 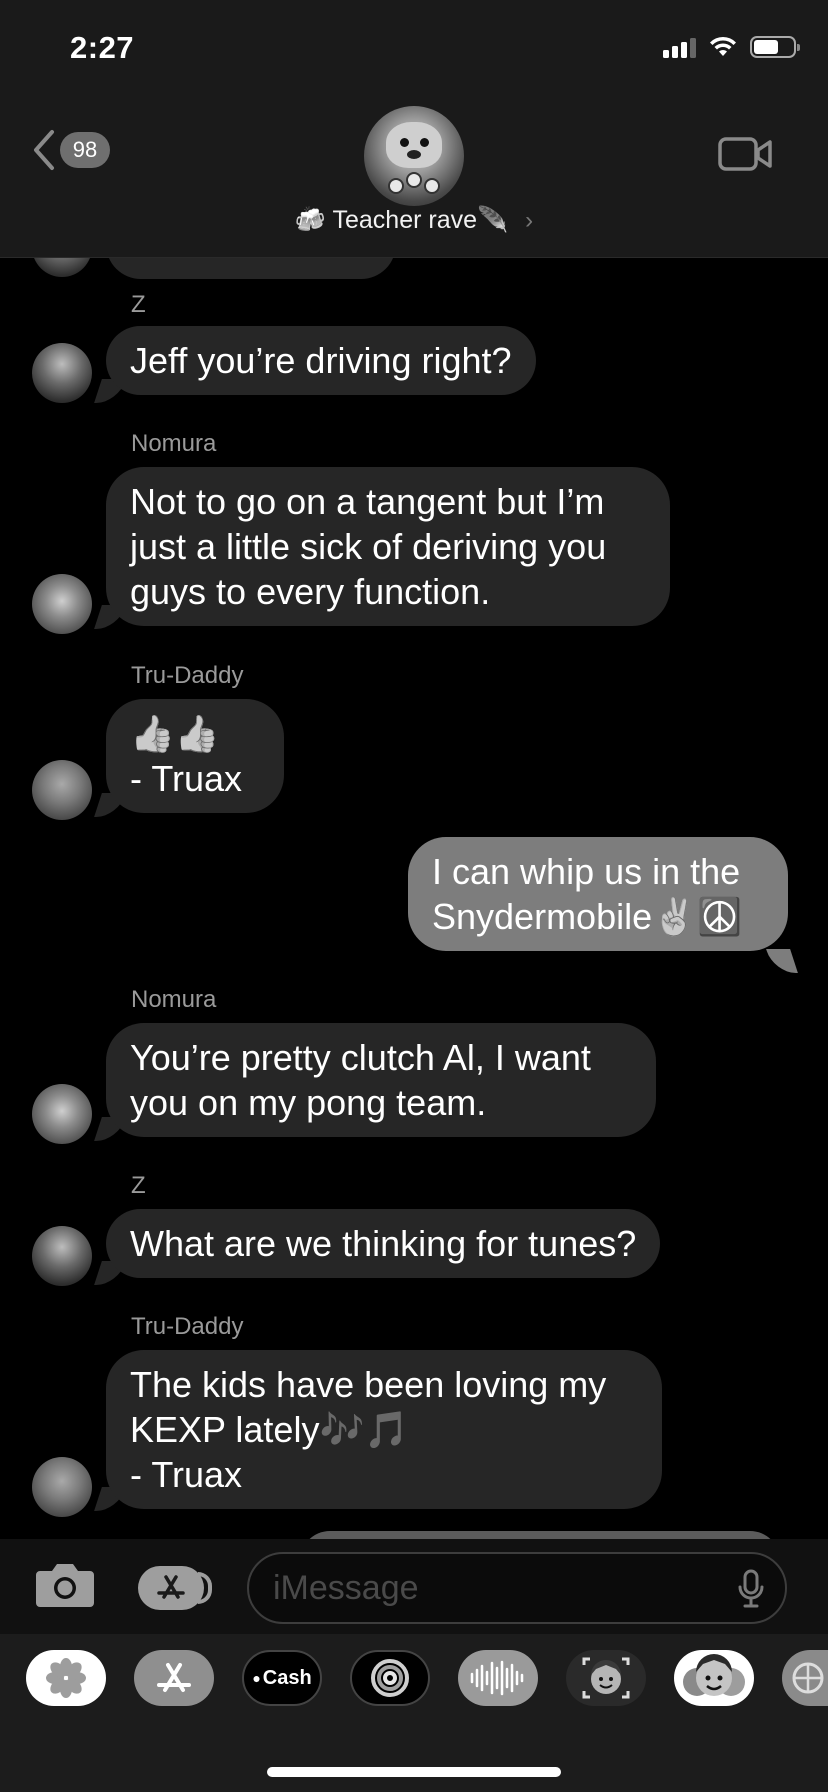 I want to click on message-bubble-partial, so click(x=251, y=268).